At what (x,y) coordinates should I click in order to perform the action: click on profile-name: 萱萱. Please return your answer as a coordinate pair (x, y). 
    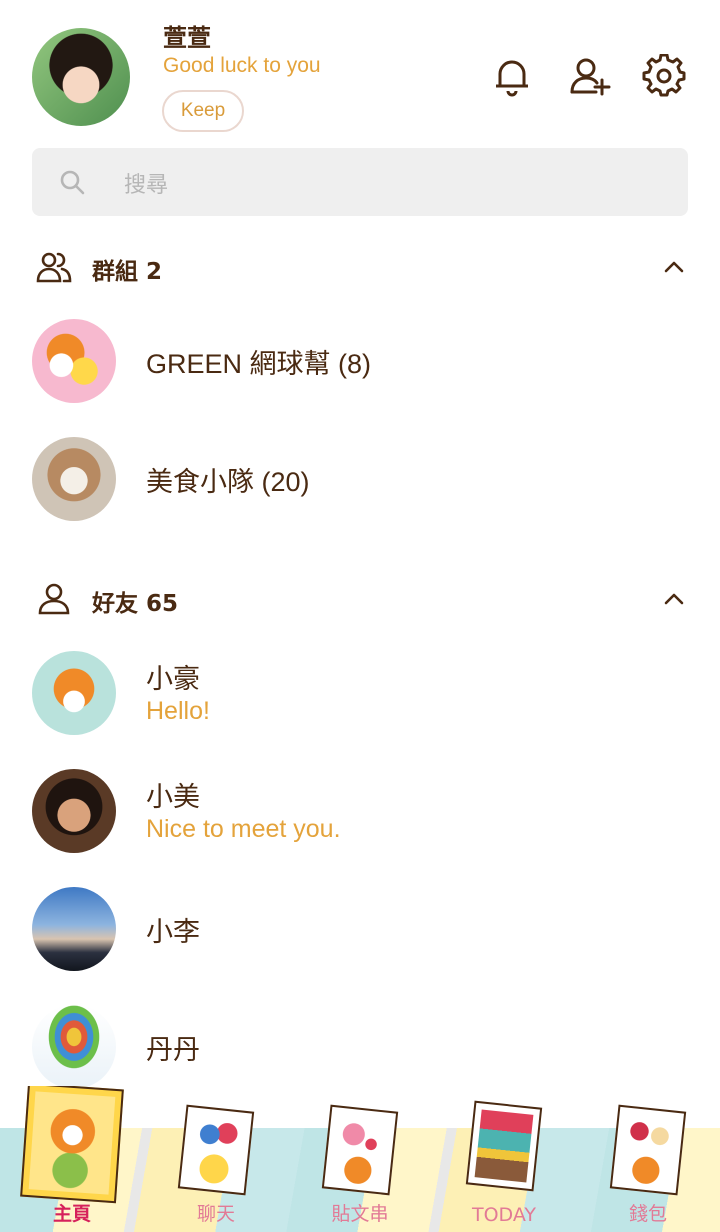
    Looking at the image, I should click on (187, 35).